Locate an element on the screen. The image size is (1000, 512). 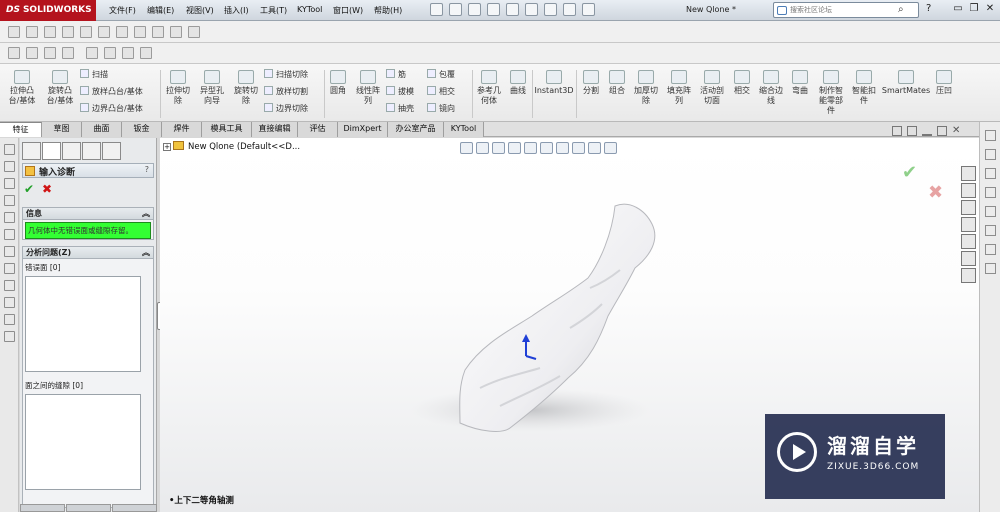
intersect-button: 相交 is located at coordinates (742, 83).